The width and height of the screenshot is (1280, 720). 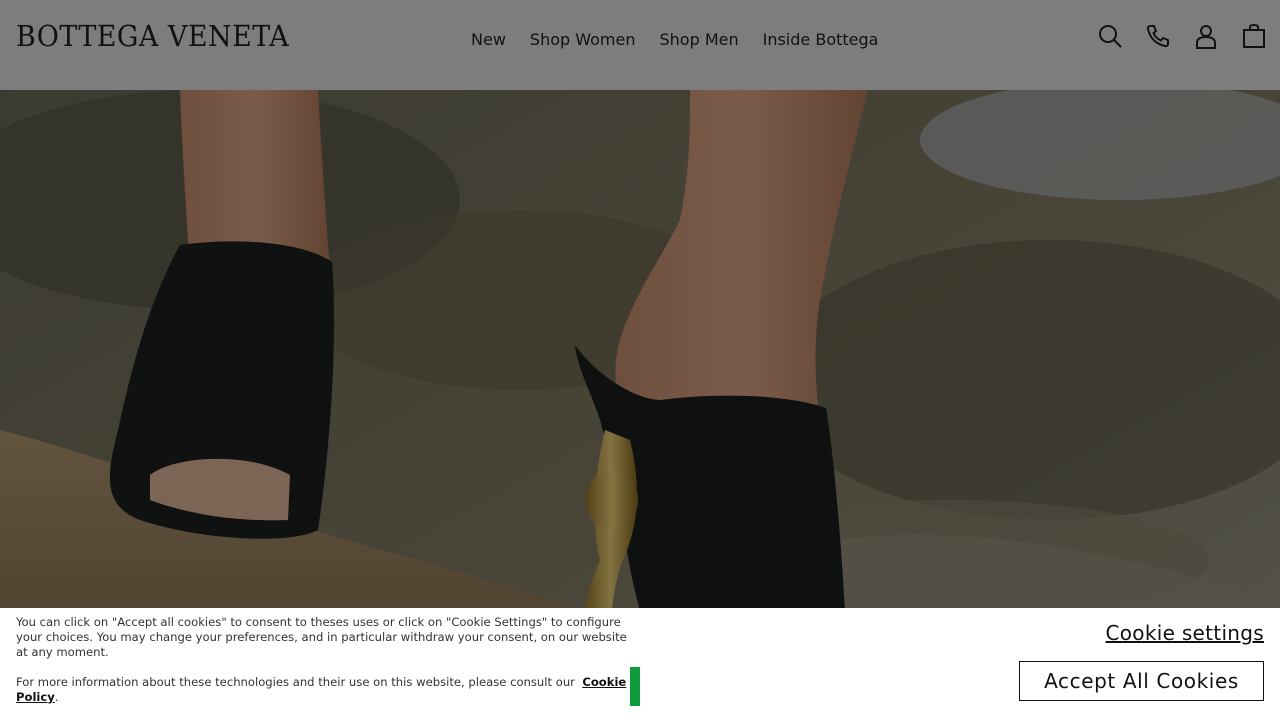 I want to click on nav-item-shop-men: Shop Men, so click(x=698, y=39).